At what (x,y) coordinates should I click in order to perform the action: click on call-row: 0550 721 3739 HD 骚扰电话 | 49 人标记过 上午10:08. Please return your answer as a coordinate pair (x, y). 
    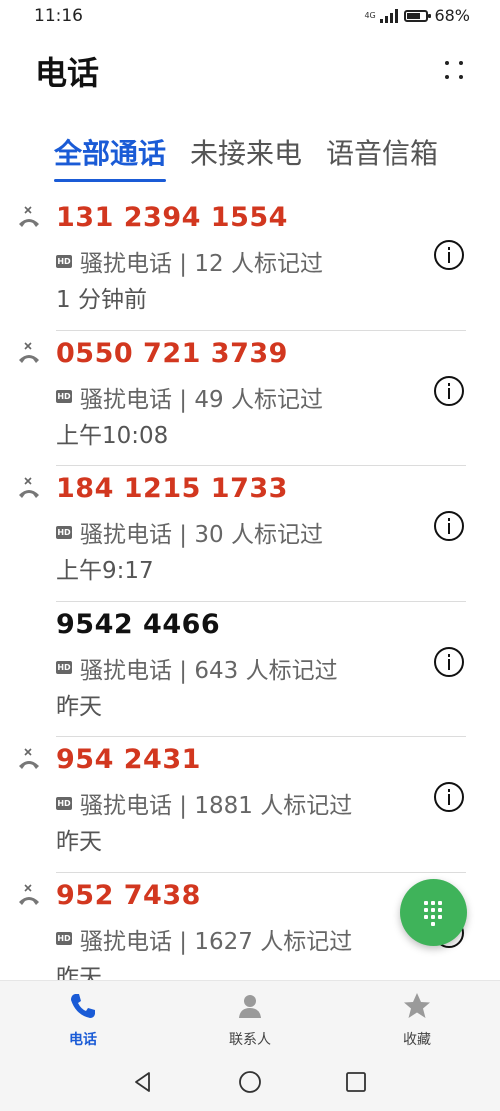
    Looking at the image, I should click on (250, 398).